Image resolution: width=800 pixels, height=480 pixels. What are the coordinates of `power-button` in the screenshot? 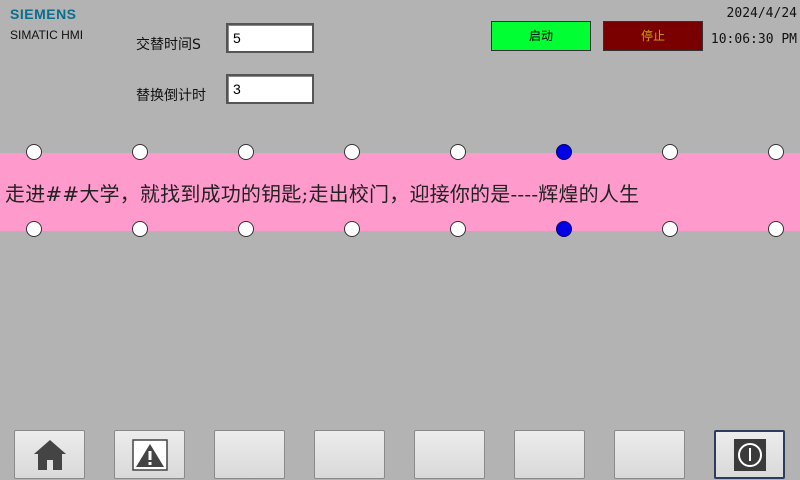 It's located at (749, 454).